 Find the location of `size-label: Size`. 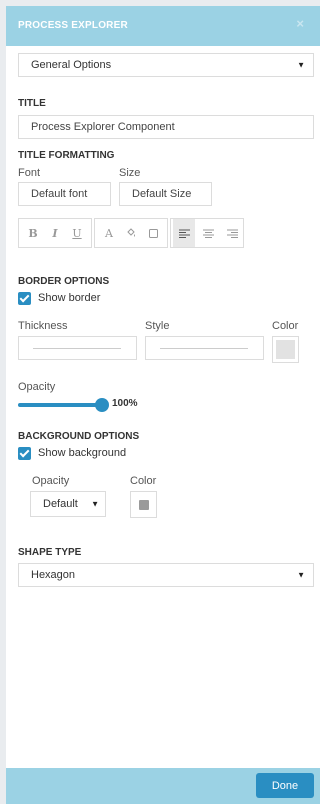

size-label: Size is located at coordinates (130, 173).